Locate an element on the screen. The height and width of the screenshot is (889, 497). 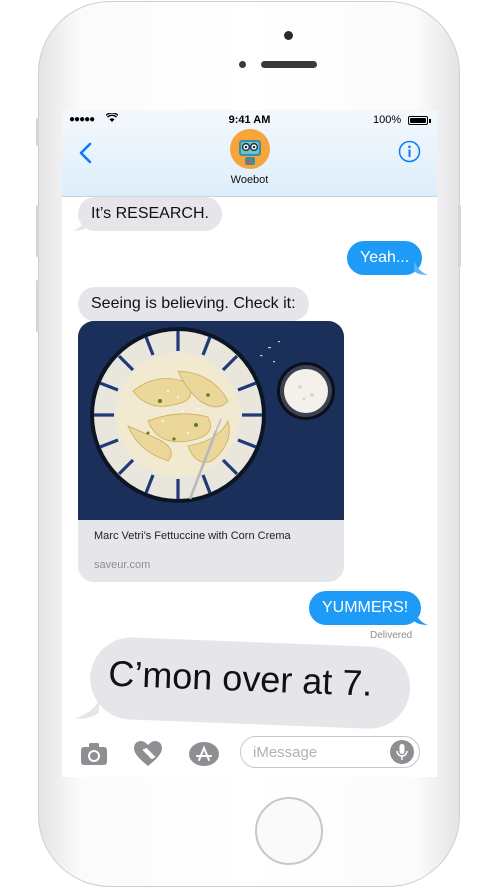
volume-down-button is located at coordinates (37, 306).